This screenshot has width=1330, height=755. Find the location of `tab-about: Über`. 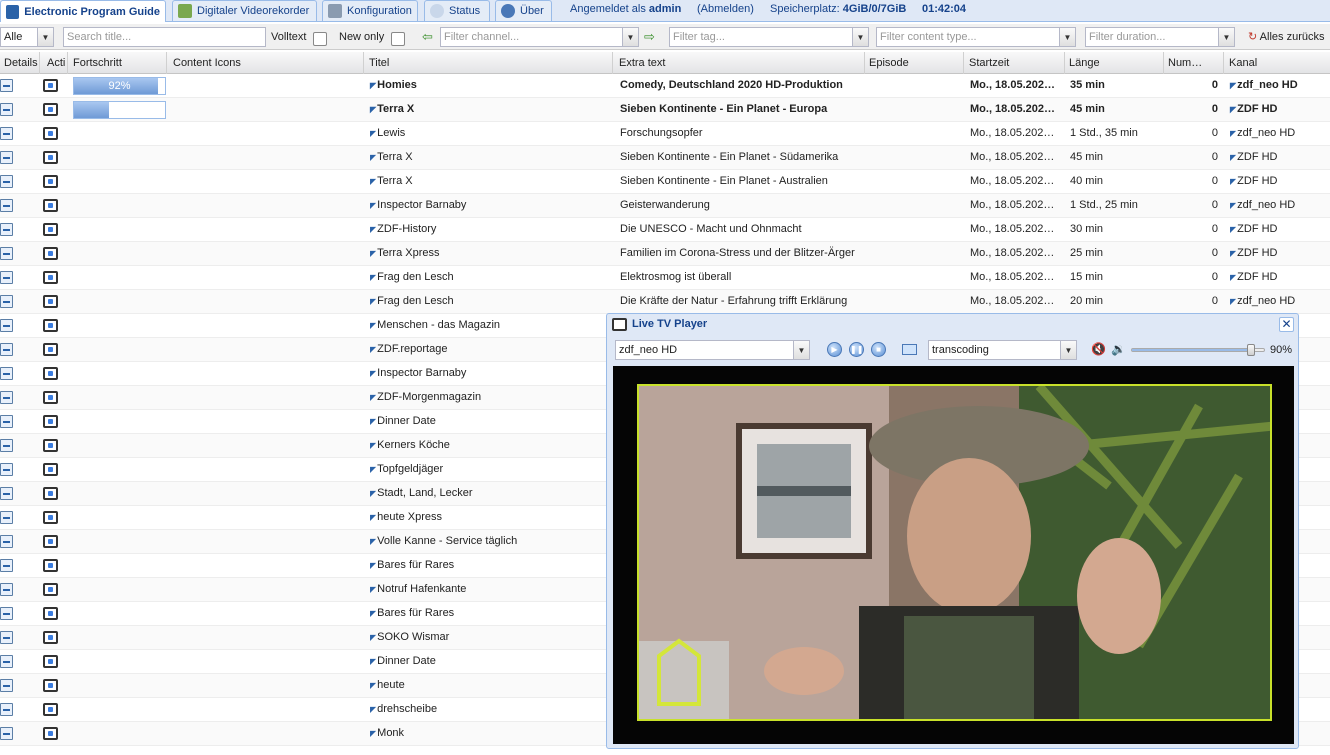

tab-about: Über is located at coordinates (523, 10).